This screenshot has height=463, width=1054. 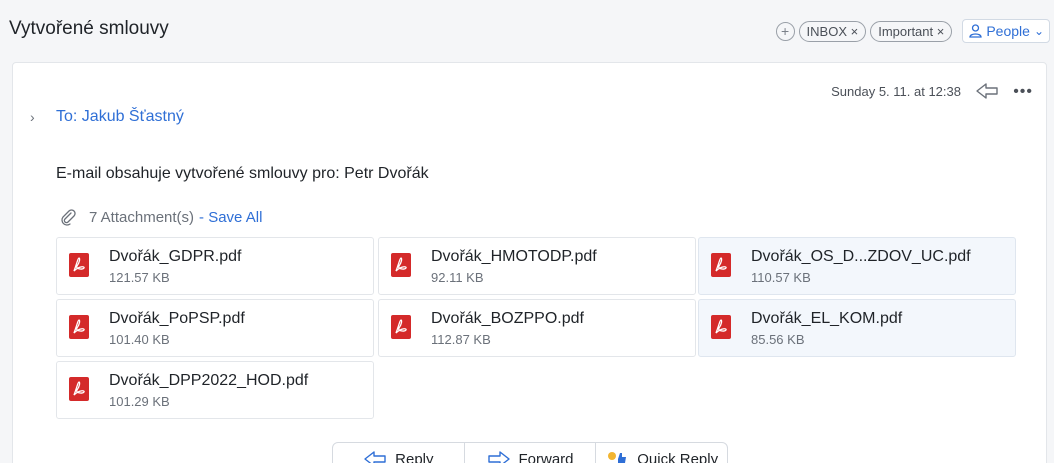 What do you see at coordinates (617, 457) in the screenshot?
I see `quick-reply-icon` at bounding box center [617, 457].